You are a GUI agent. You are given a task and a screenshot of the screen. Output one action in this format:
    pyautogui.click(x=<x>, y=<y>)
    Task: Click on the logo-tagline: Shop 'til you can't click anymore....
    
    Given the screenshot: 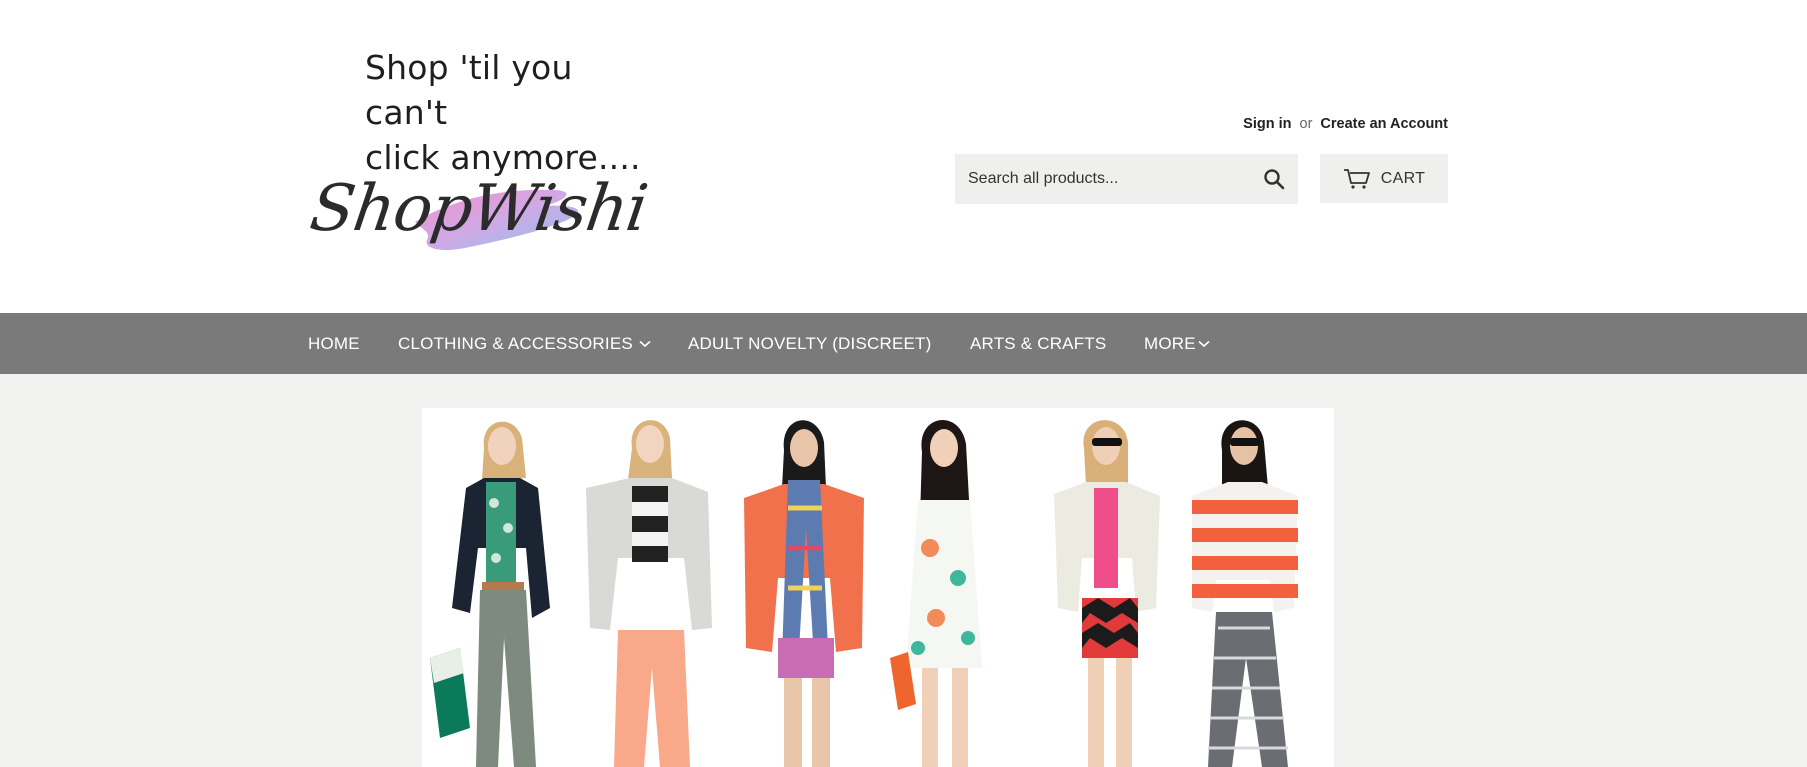 What is the action you would take?
    pyautogui.click(x=503, y=112)
    